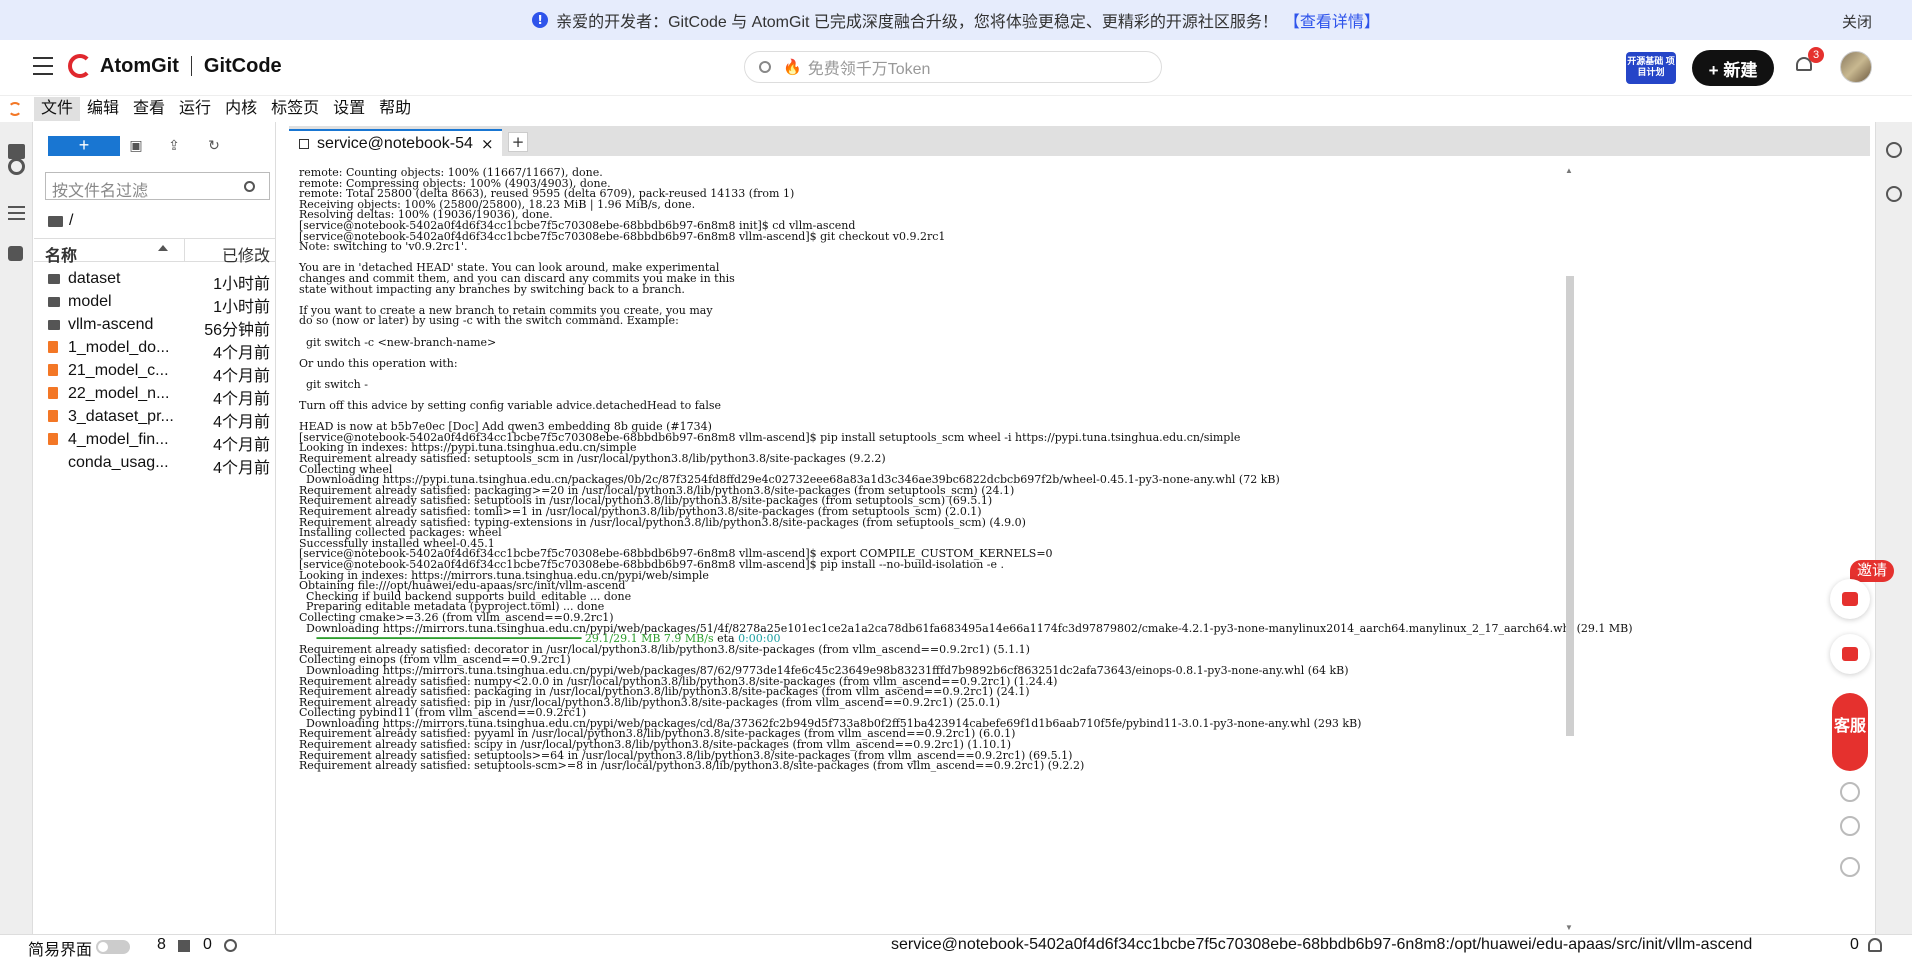  What do you see at coordinates (155, 303) in the screenshot?
I see `file-row: model 1小时前` at bounding box center [155, 303].